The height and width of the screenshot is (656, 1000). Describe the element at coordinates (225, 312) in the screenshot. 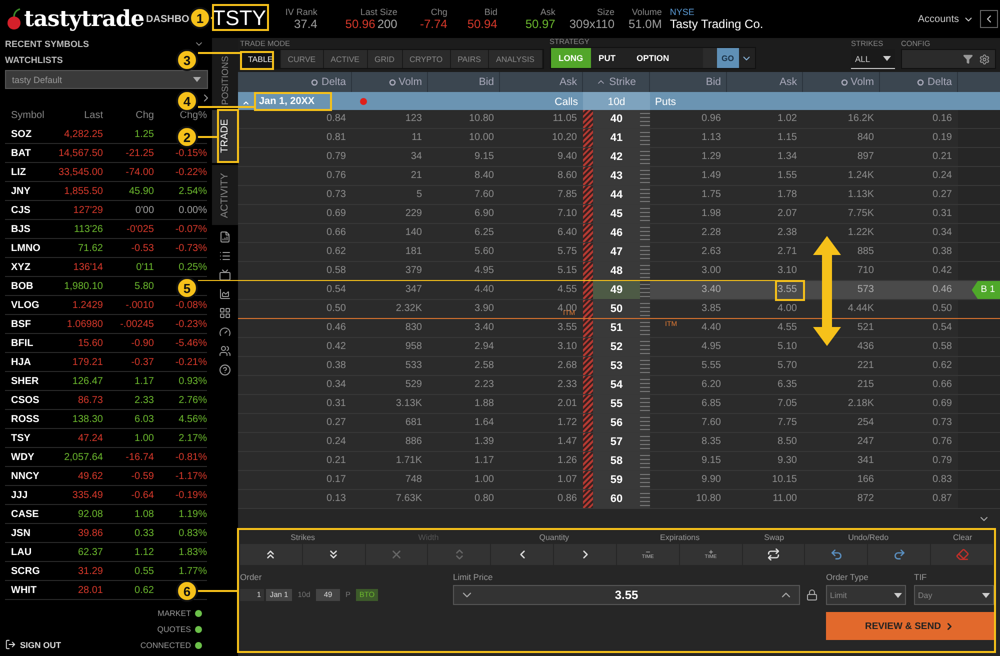

I see `grid-icon` at that location.